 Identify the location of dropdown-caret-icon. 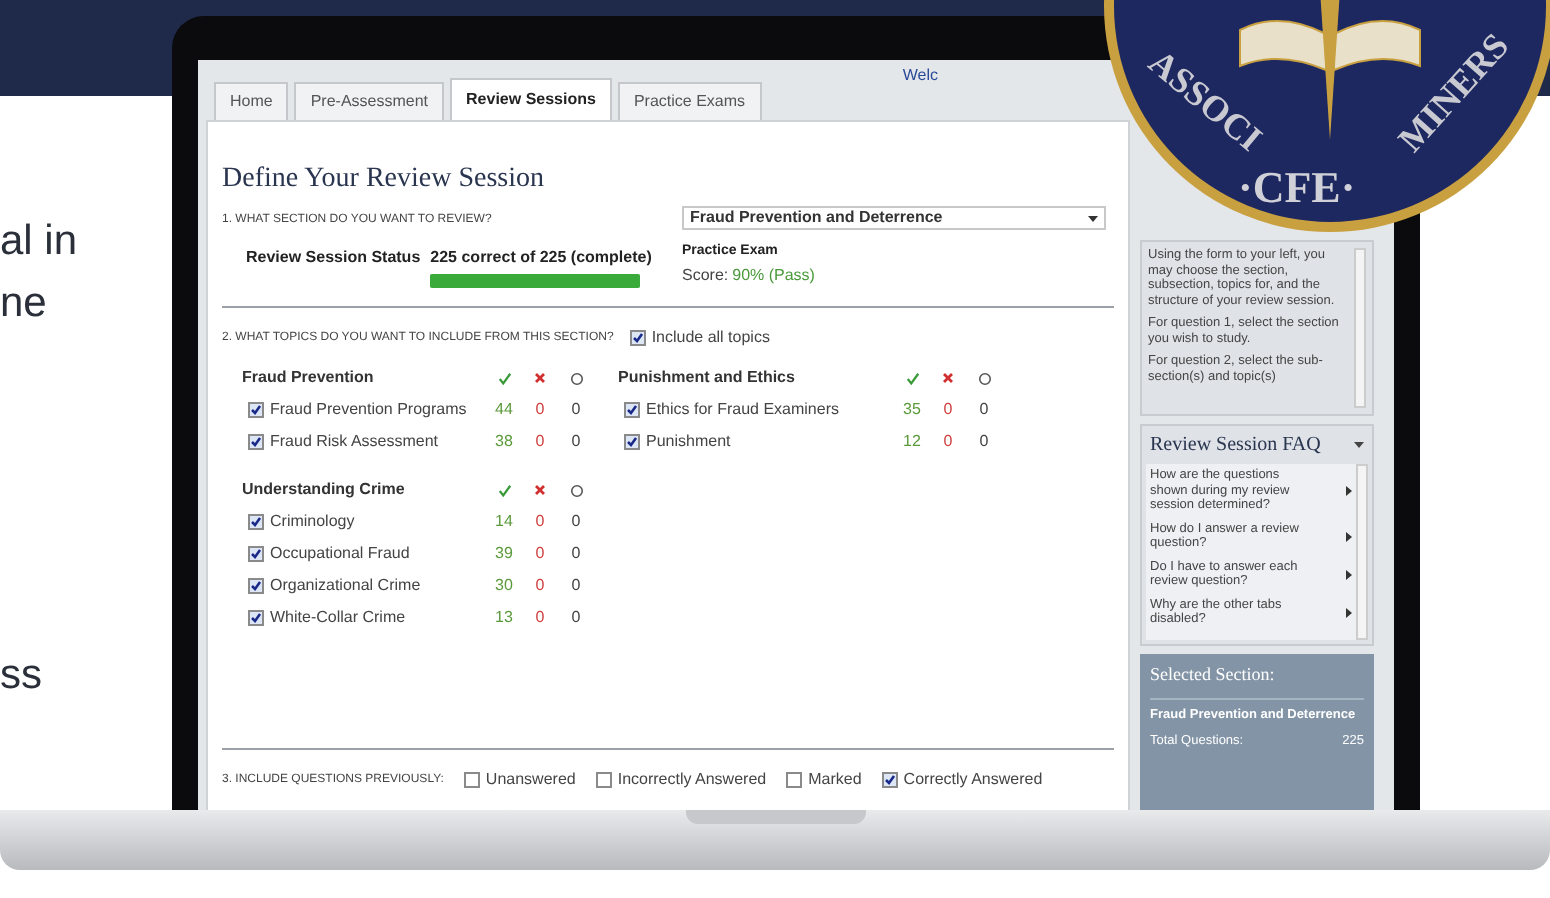
(1093, 218).